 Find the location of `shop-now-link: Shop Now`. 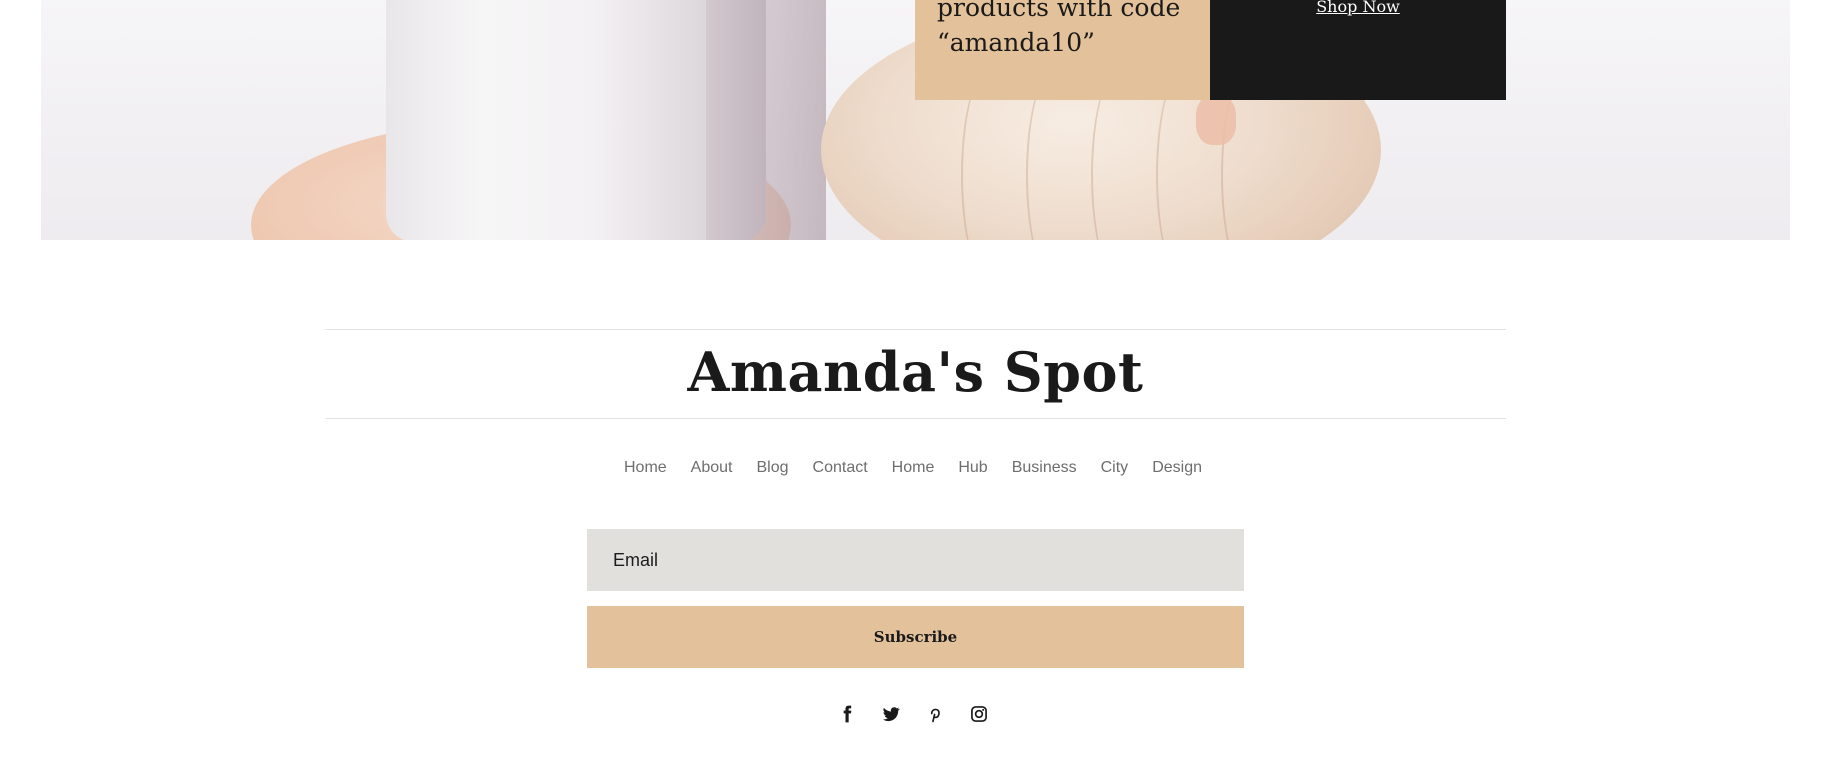

shop-now-link: Shop Now is located at coordinates (1358, 8).